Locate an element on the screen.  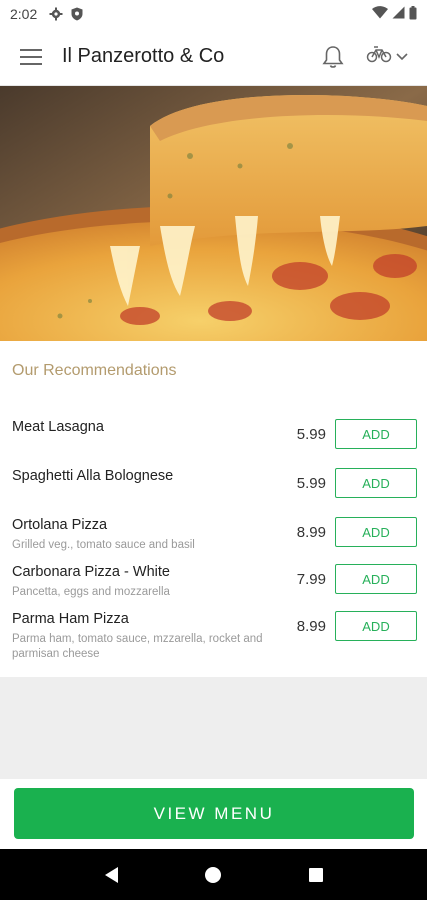
app-bar: Il Panzerotto & Co is located at coordinates (213, 57).